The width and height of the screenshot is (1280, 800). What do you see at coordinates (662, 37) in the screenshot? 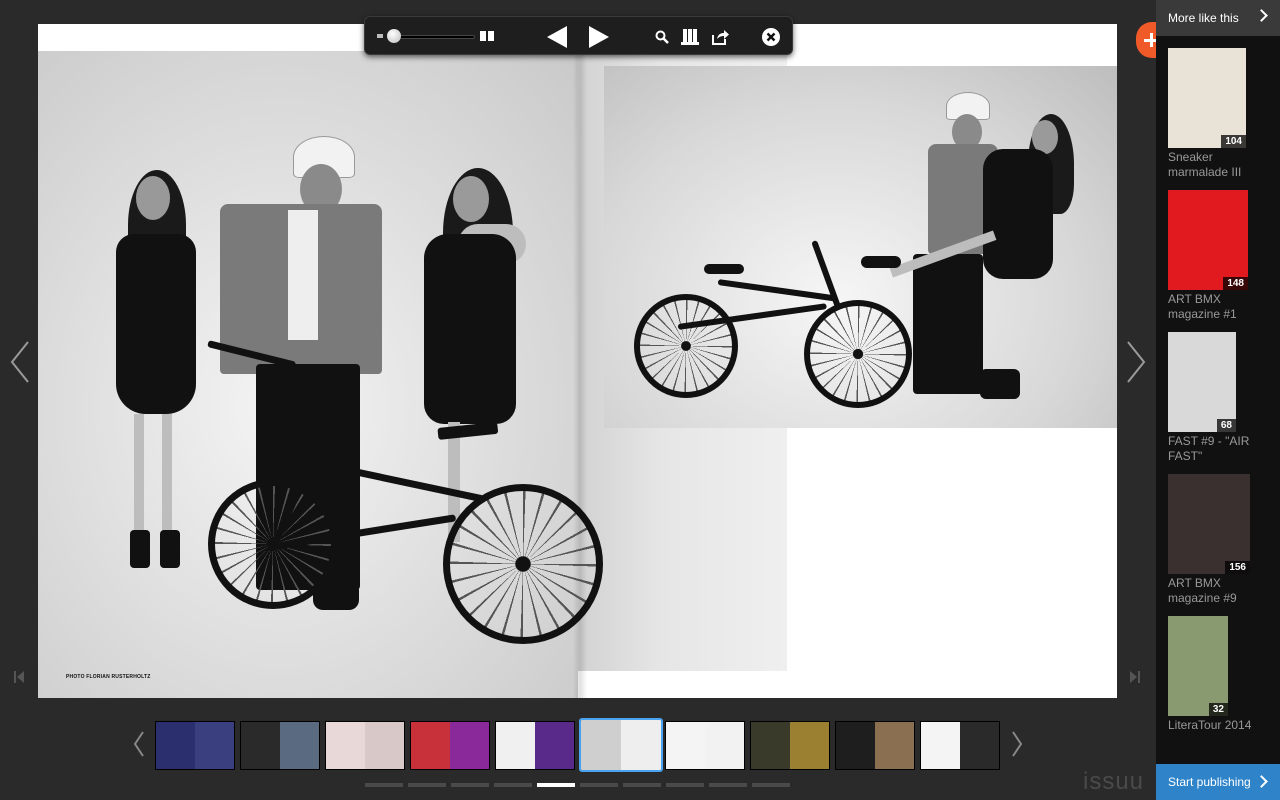
I see `search-icon` at bounding box center [662, 37].